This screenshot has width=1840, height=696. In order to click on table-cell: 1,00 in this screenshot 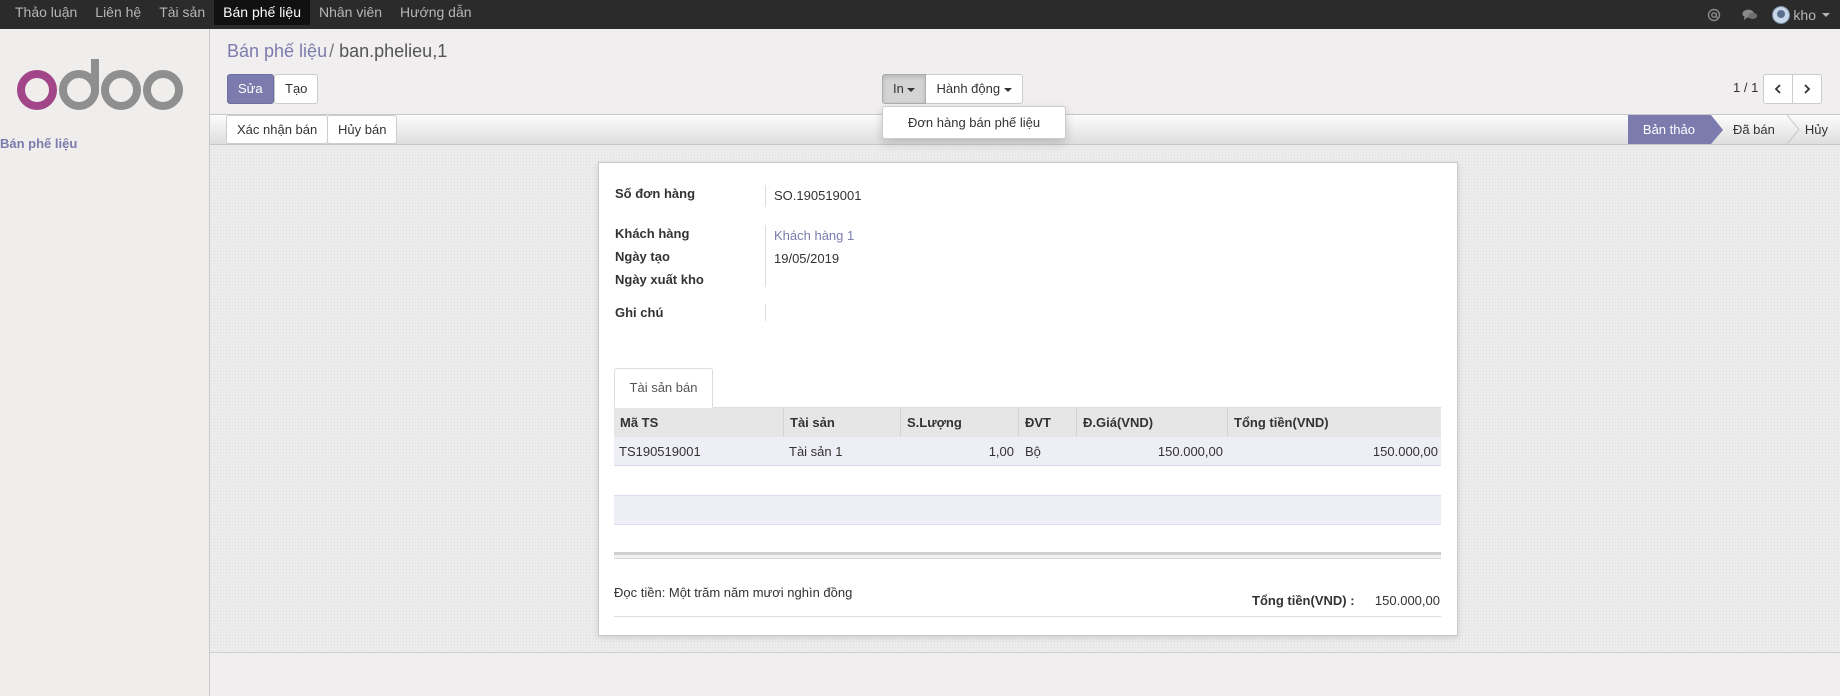, I will do `click(1001, 451)`.